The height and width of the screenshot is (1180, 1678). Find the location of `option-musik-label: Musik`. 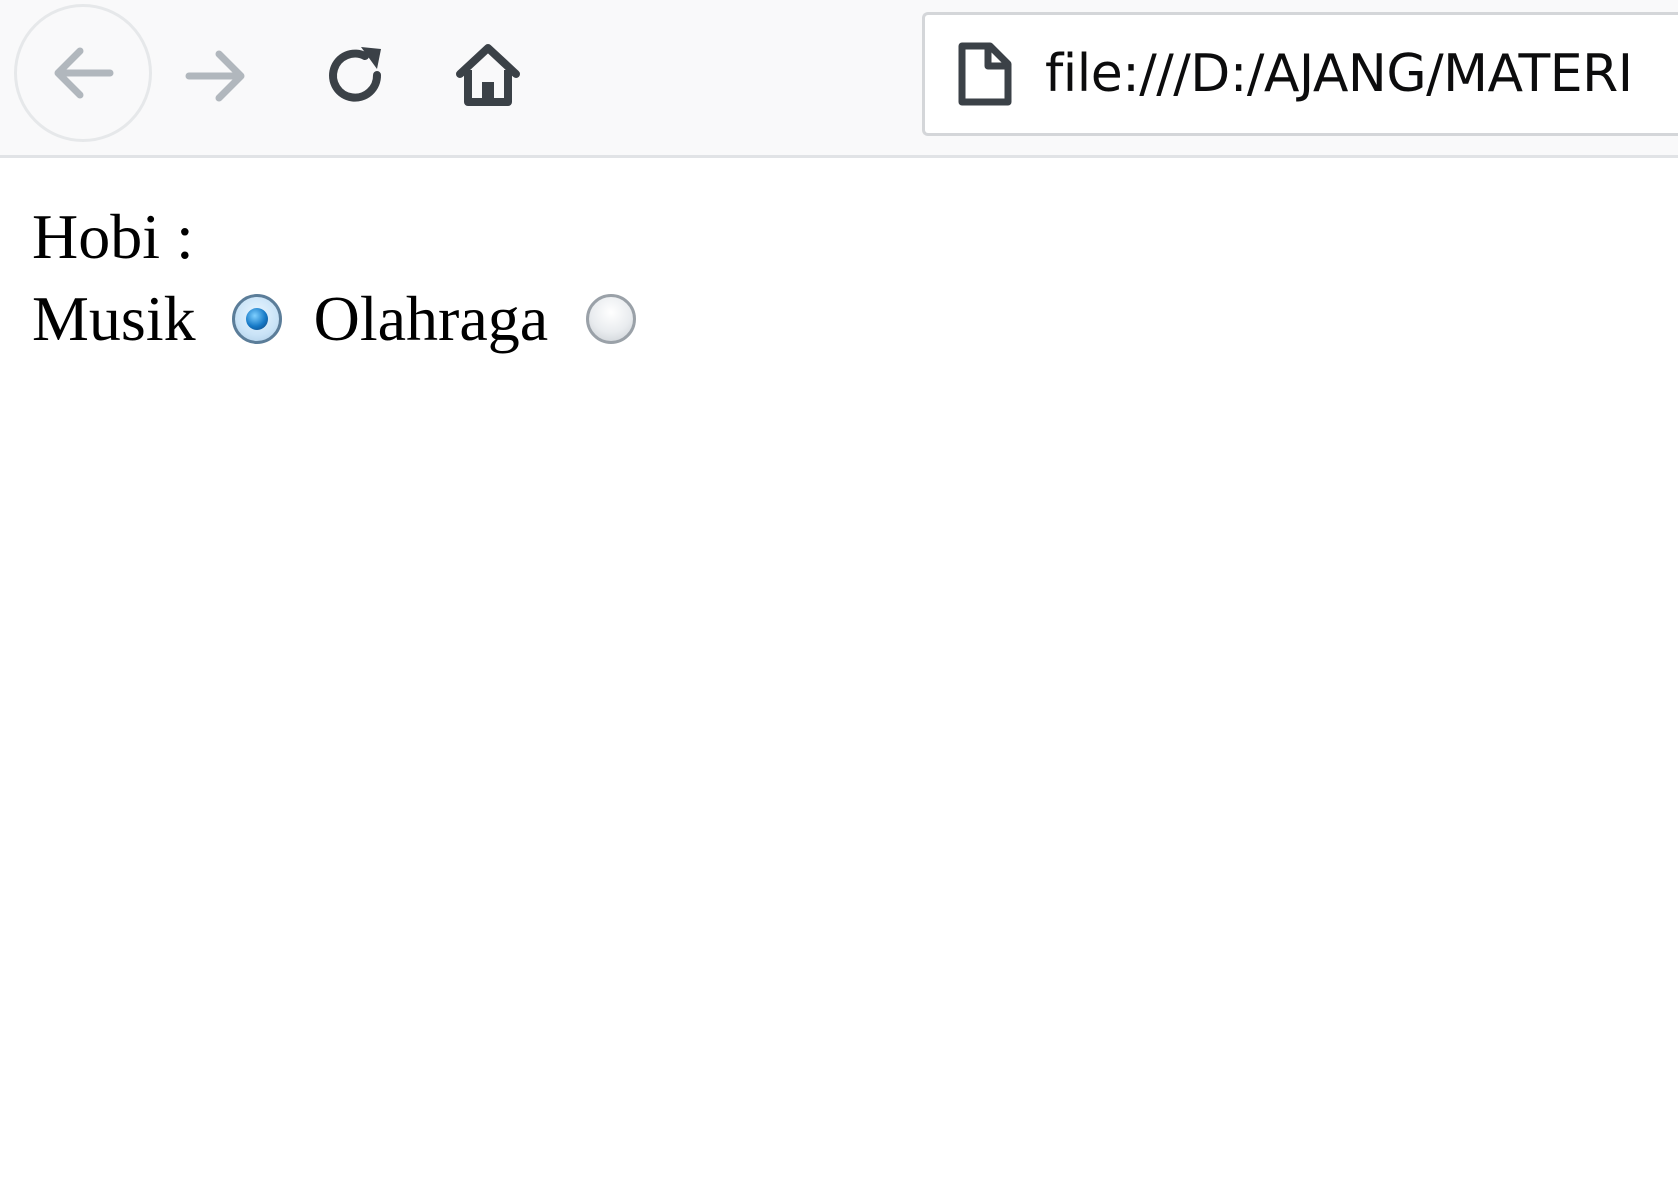

option-musik-label: Musik is located at coordinates (114, 318).